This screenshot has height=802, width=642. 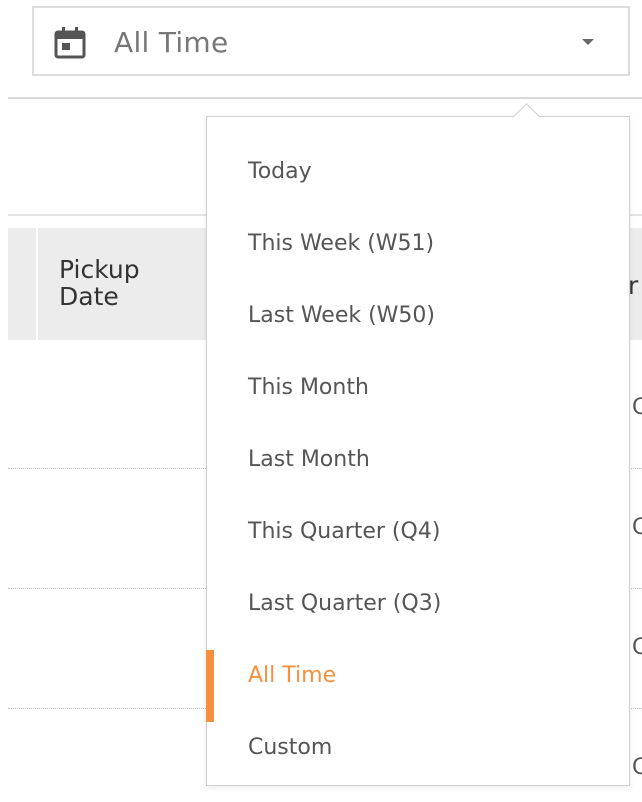 I want to click on column-separator, so click(x=37, y=284).